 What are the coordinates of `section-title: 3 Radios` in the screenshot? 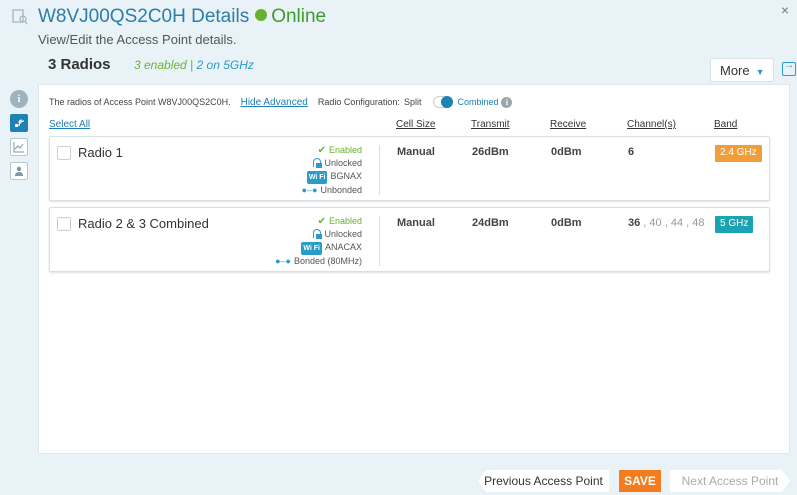 It's located at (79, 64).